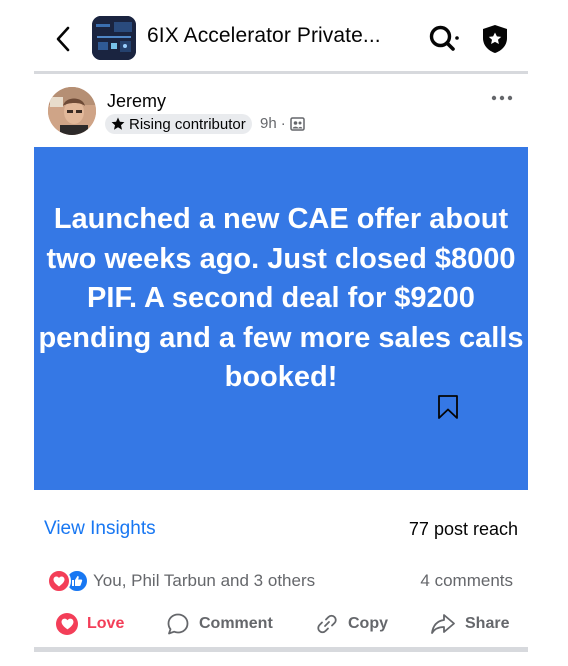 This screenshot has width=568, height=666. I want to click on author-name: Jeremy, so click(136, 101).